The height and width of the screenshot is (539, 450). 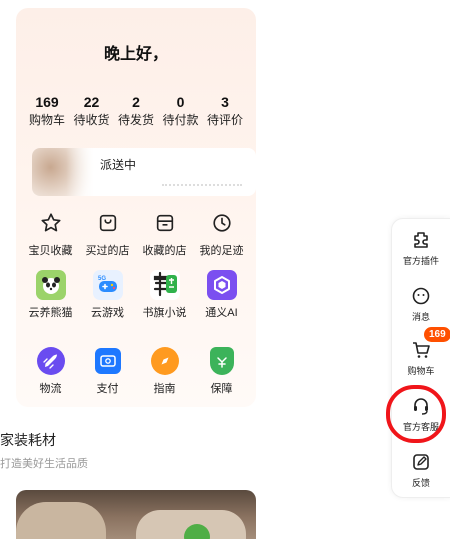 What do you see at coordinates (108, 223) in the screenshot?
I see `shopping-bag-icon` at bounding box center [108, 223].